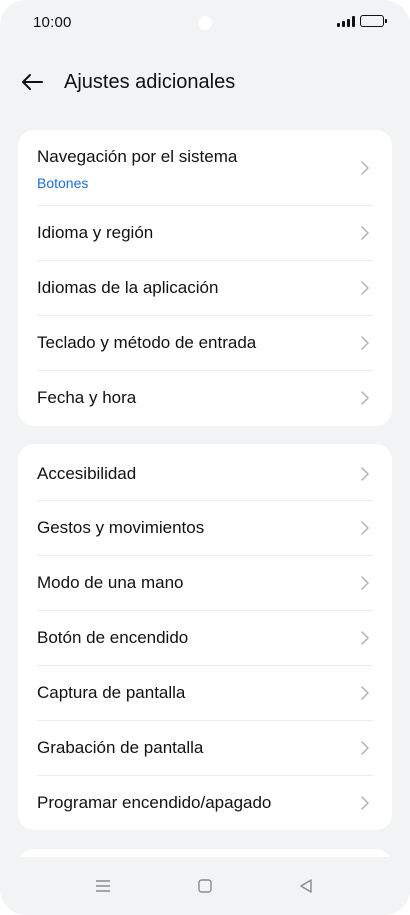  I want to click on nav-back-button, so click(306, 886).